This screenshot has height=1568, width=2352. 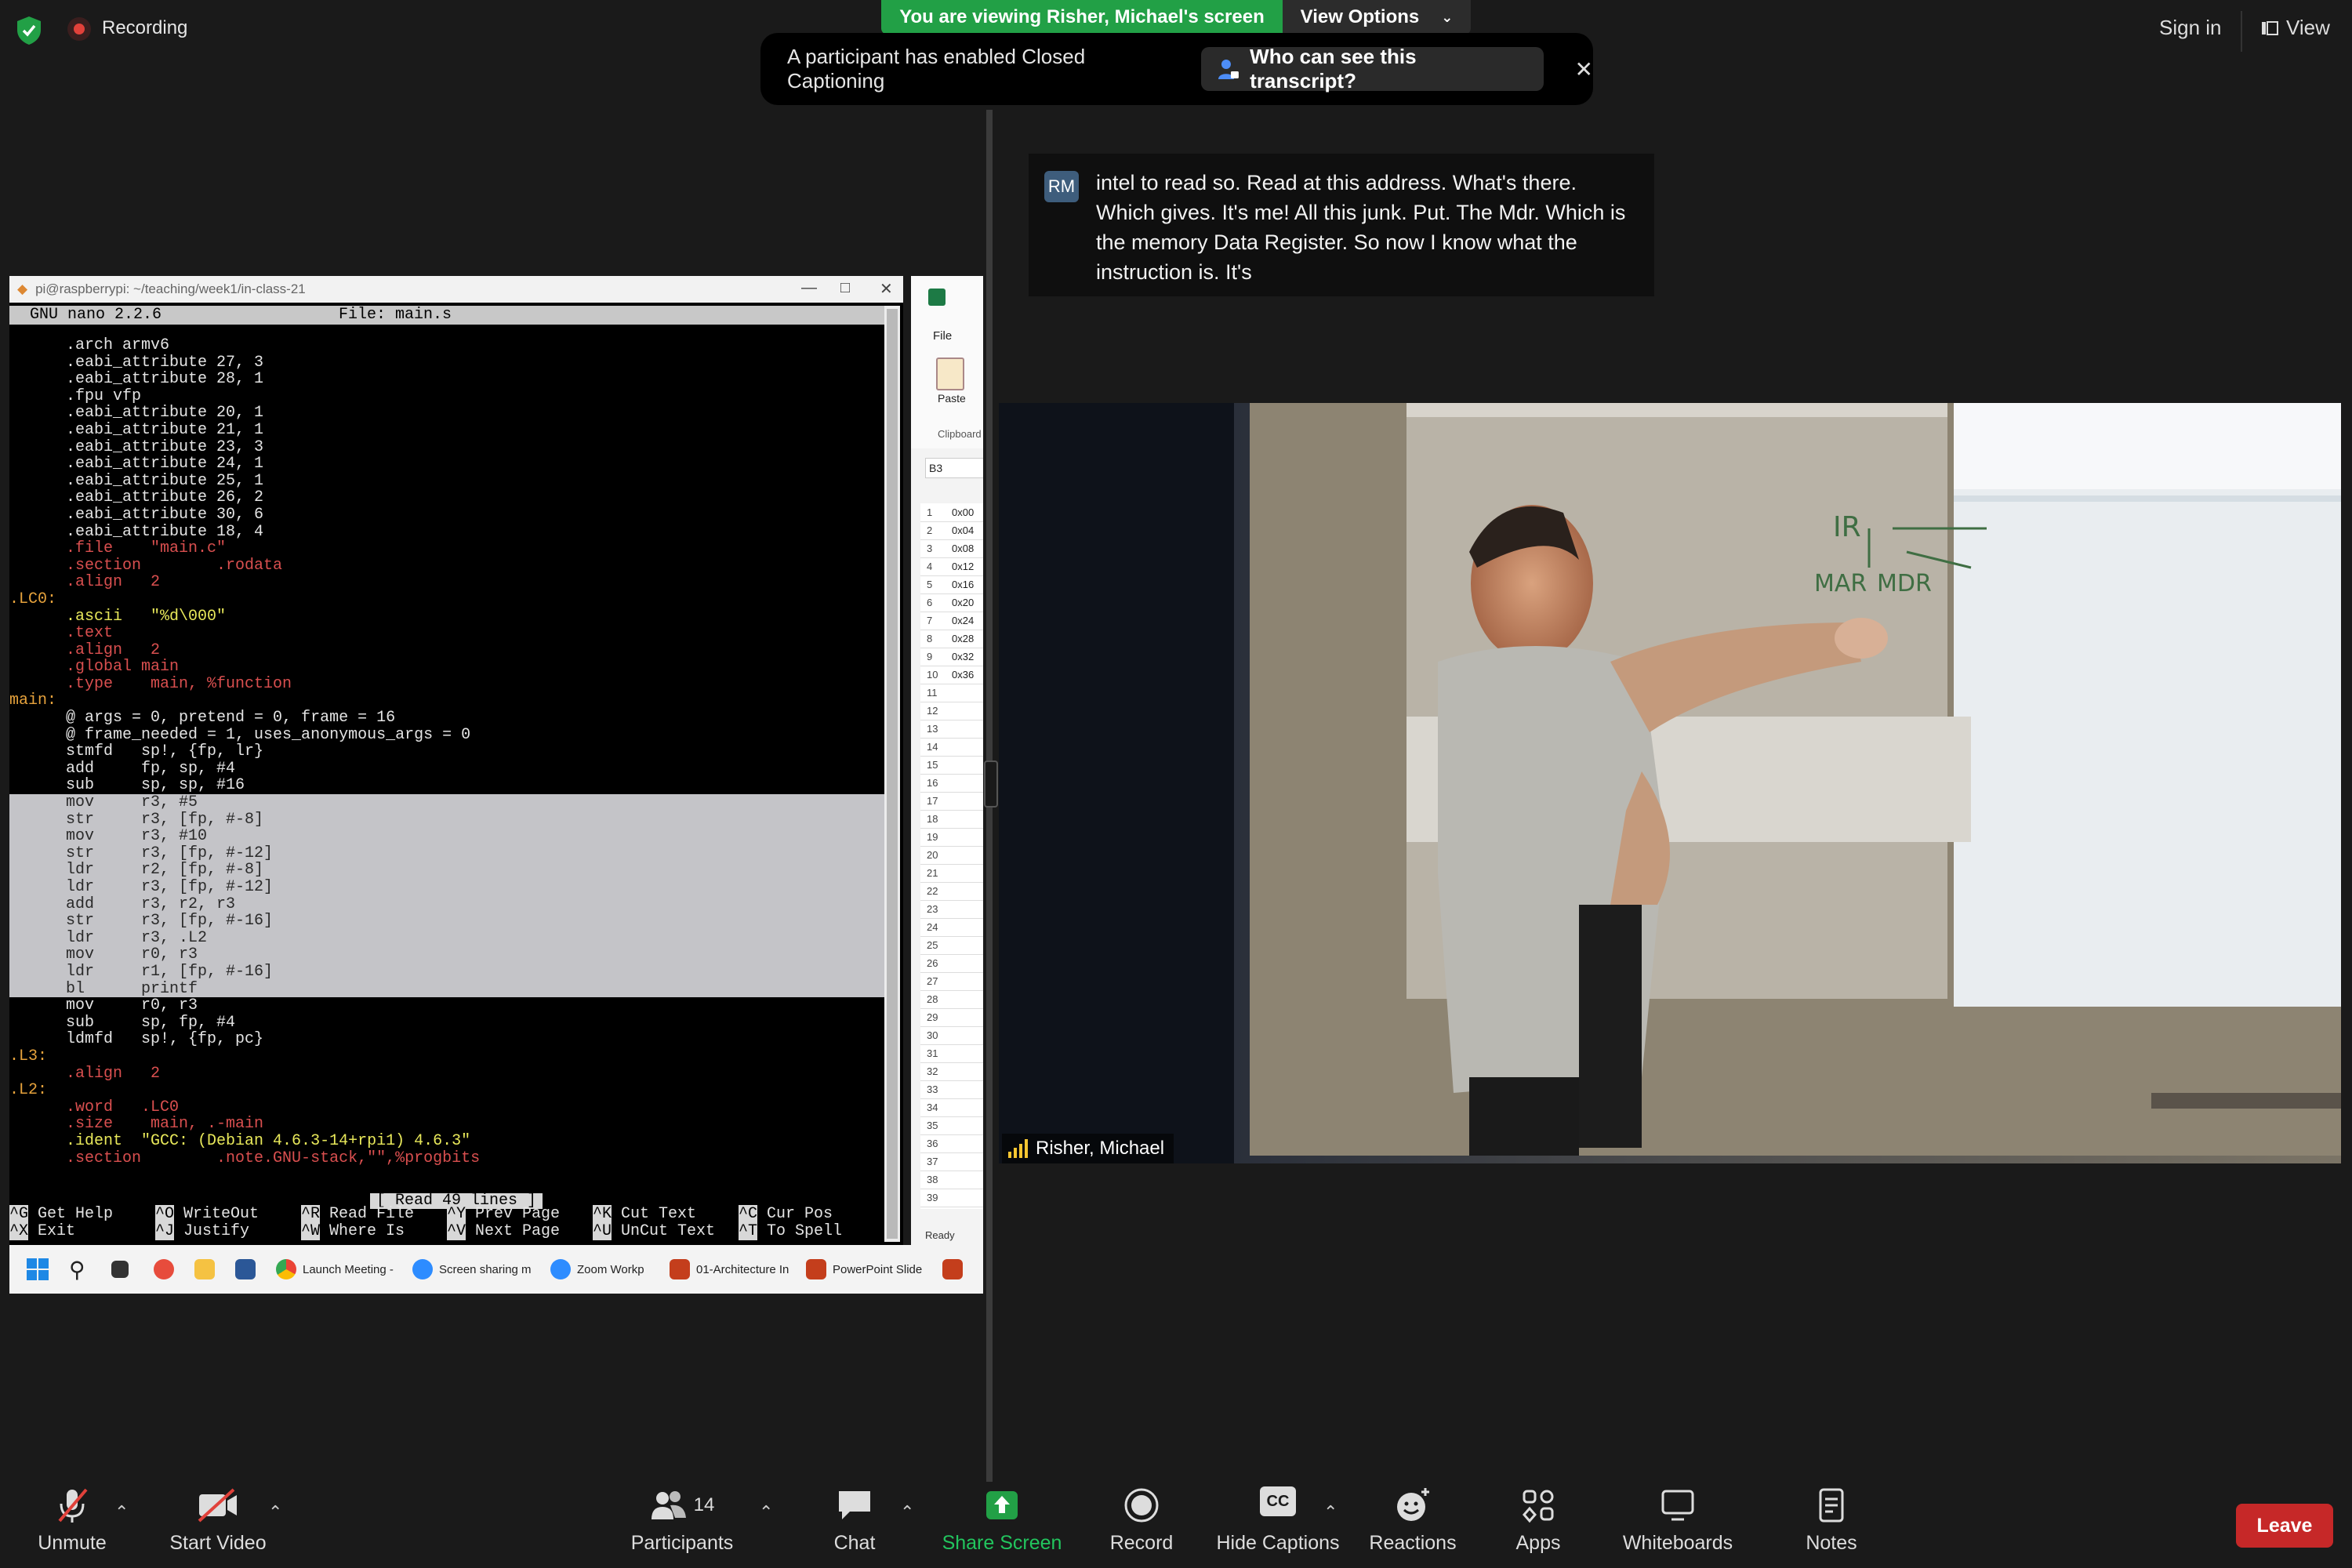 What do you see at coordinates (951, 1035) in the screenshot?
I see `excel-row: 30` at bounding box center [951, 1035].